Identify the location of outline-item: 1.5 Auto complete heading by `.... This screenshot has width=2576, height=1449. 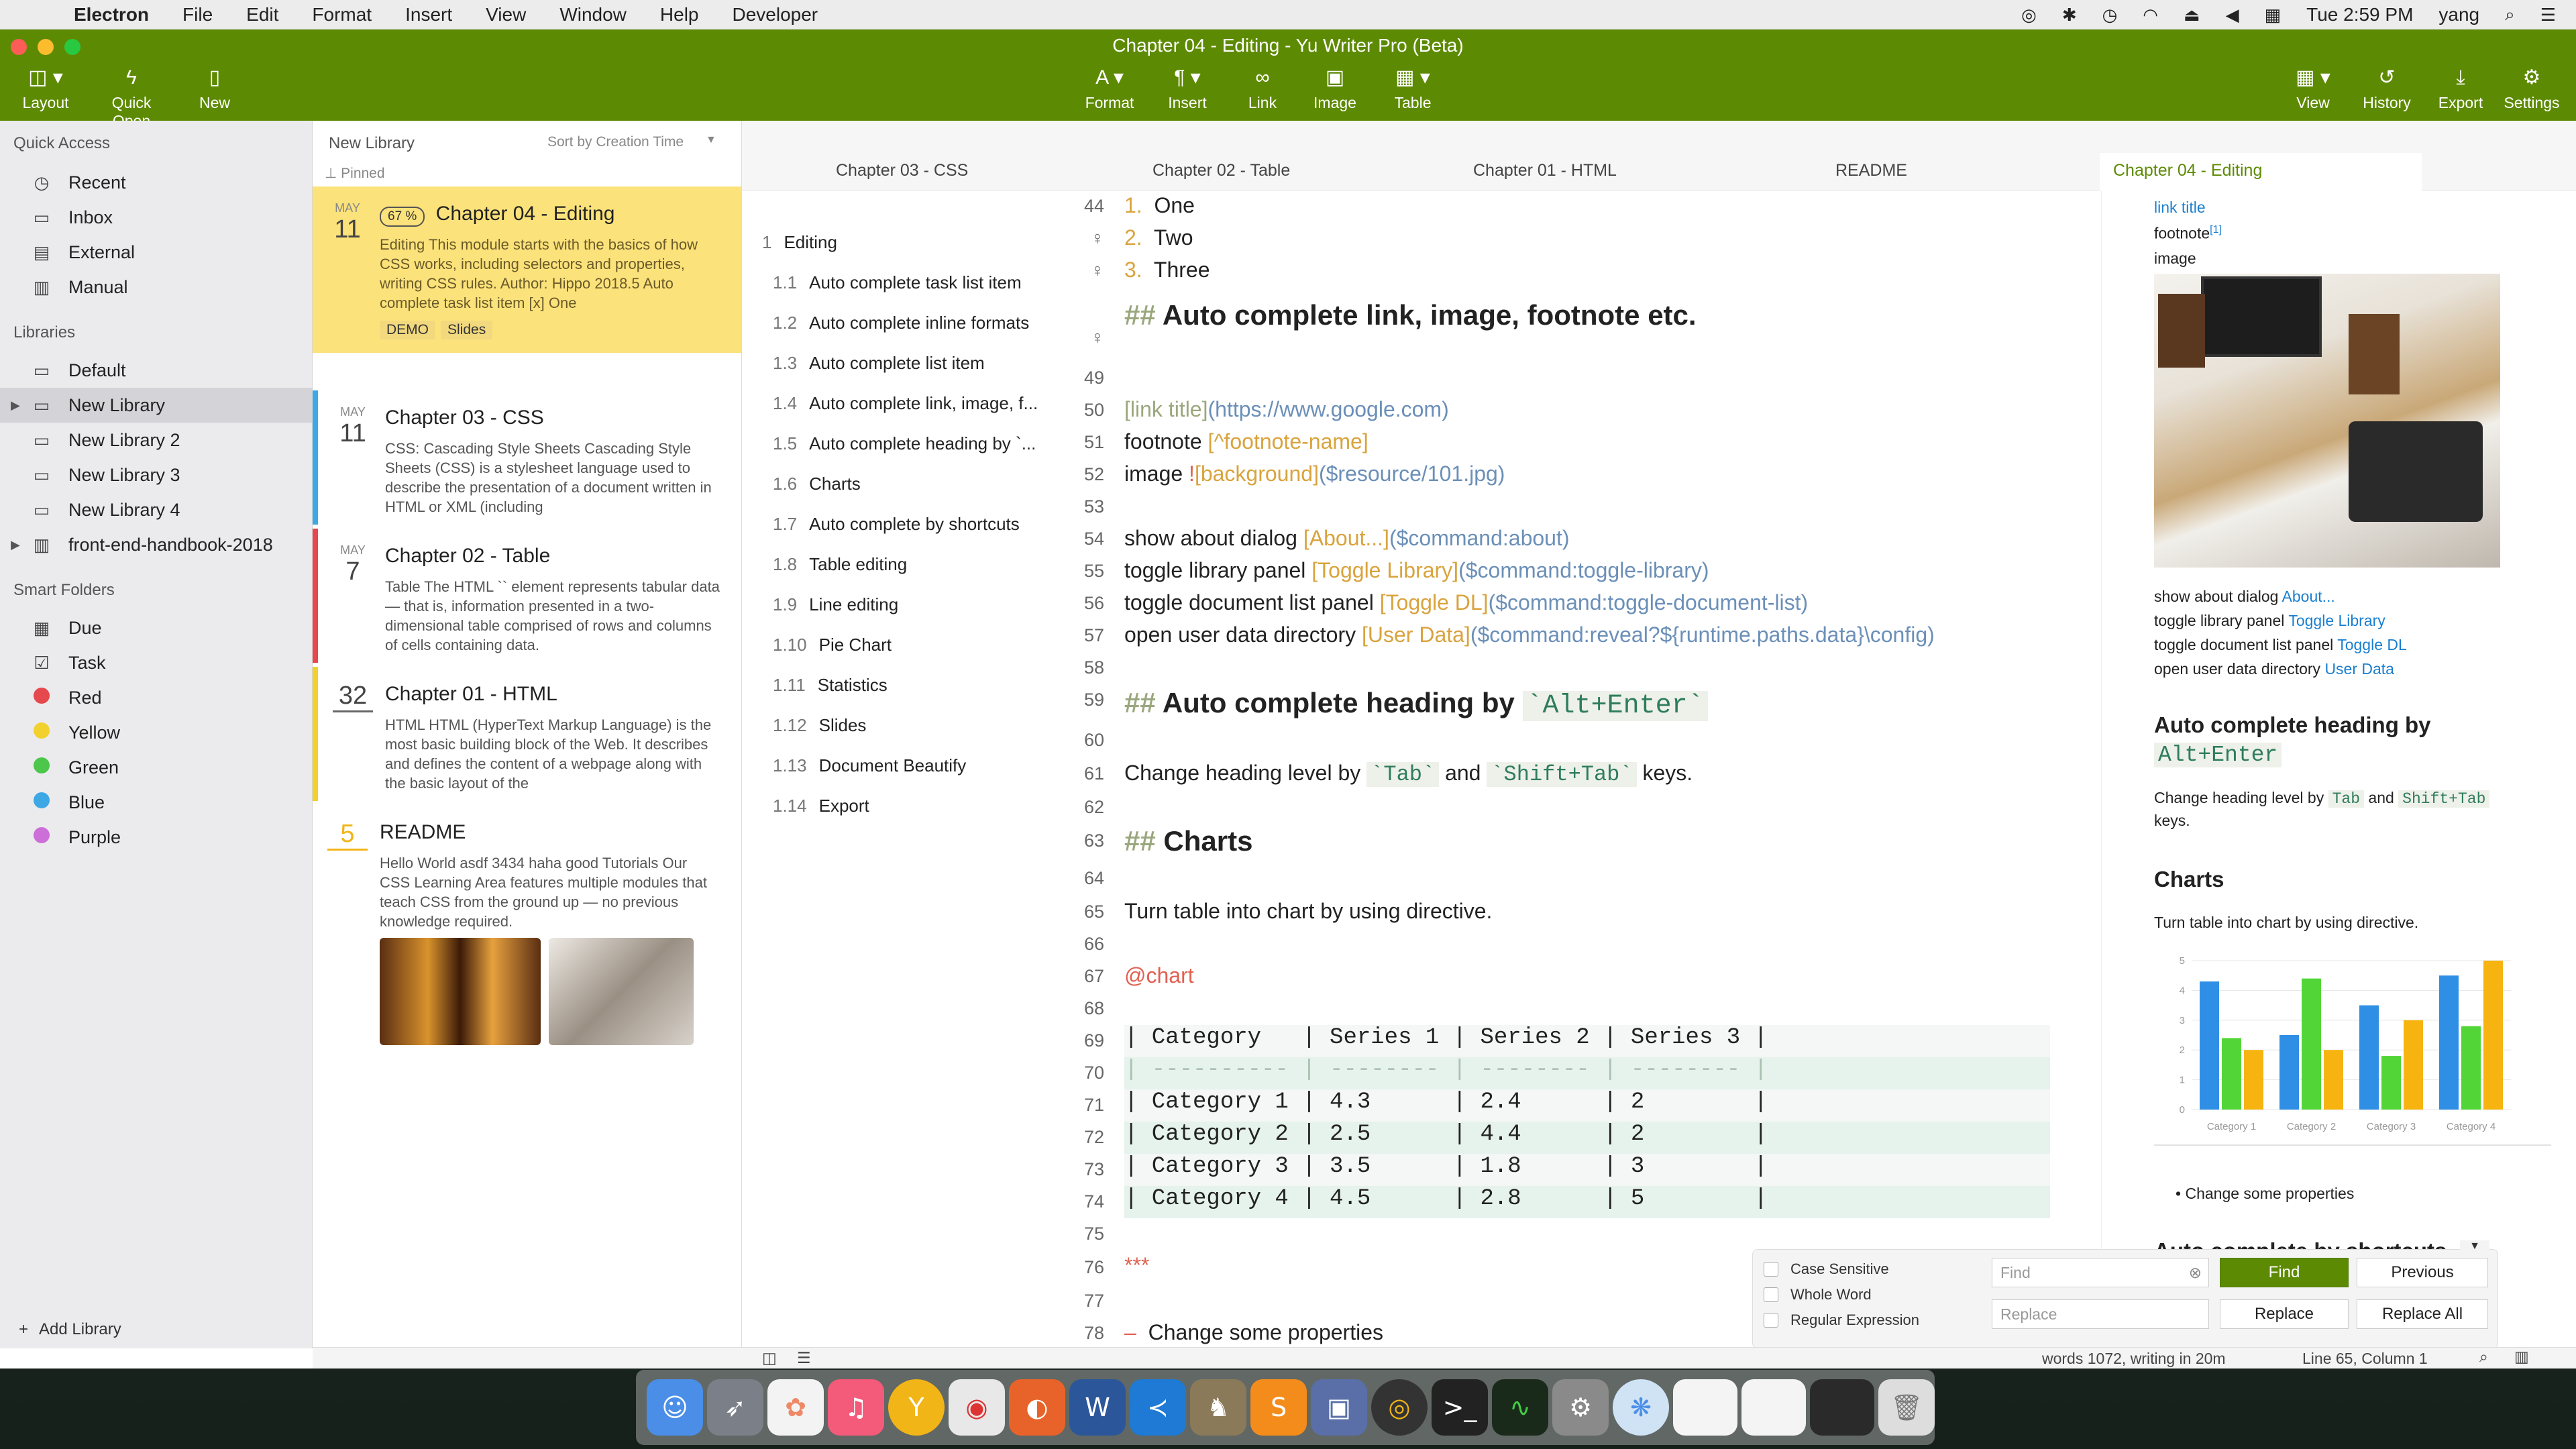
(904, 443).